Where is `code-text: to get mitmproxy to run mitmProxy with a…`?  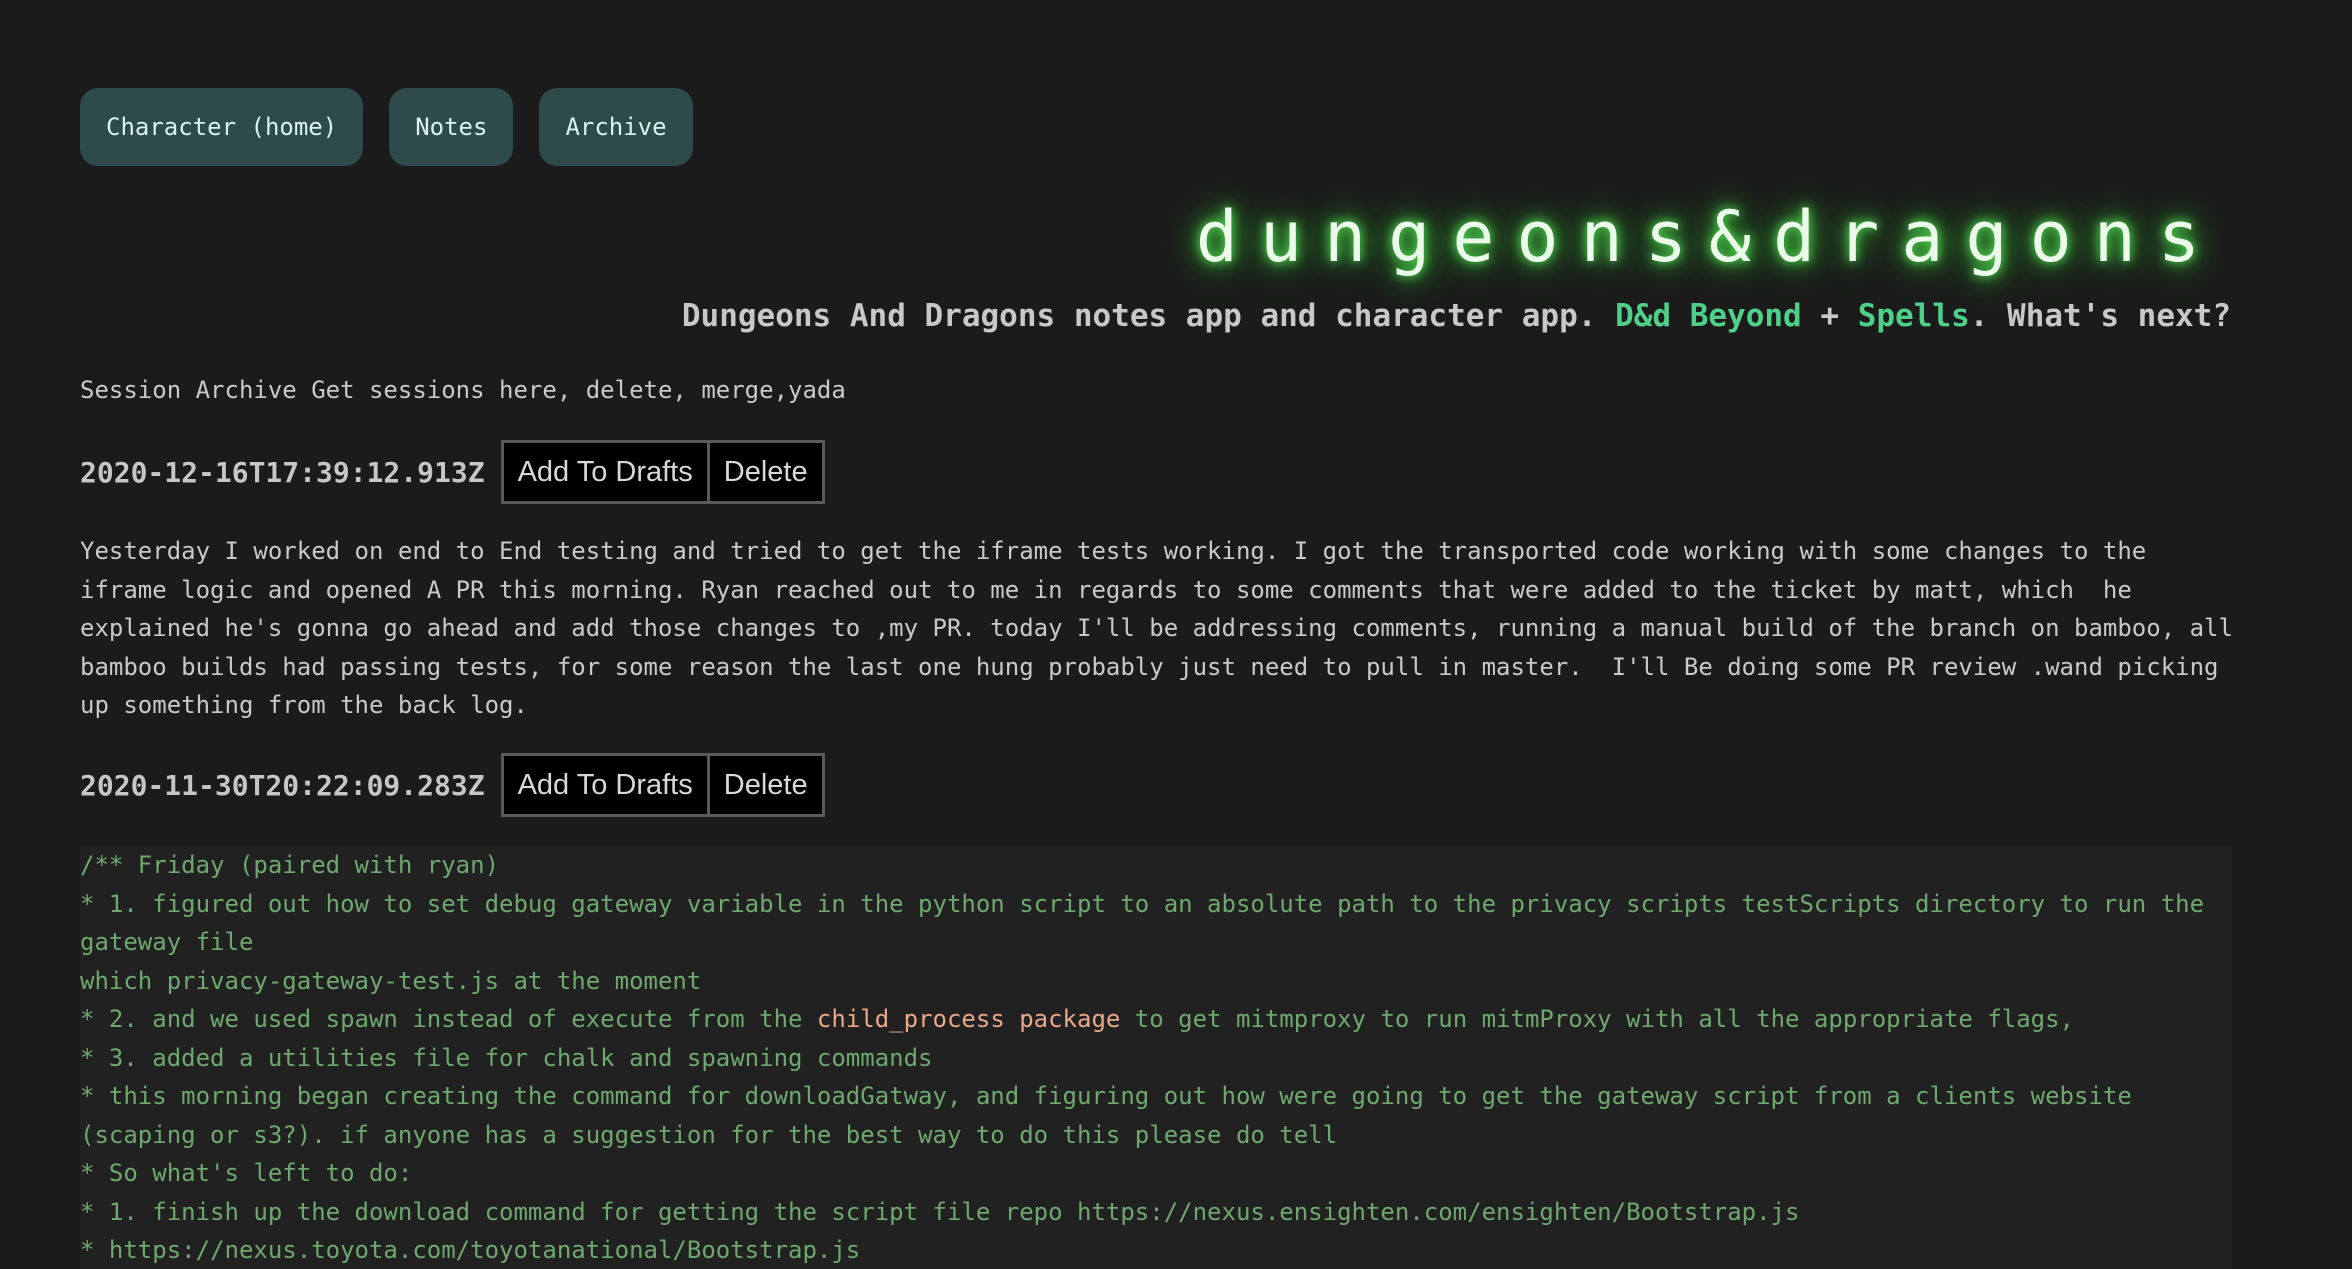 code-text: to get mitmproxy to run mitmProxy with a… is located at coordinates (1597, 1019).